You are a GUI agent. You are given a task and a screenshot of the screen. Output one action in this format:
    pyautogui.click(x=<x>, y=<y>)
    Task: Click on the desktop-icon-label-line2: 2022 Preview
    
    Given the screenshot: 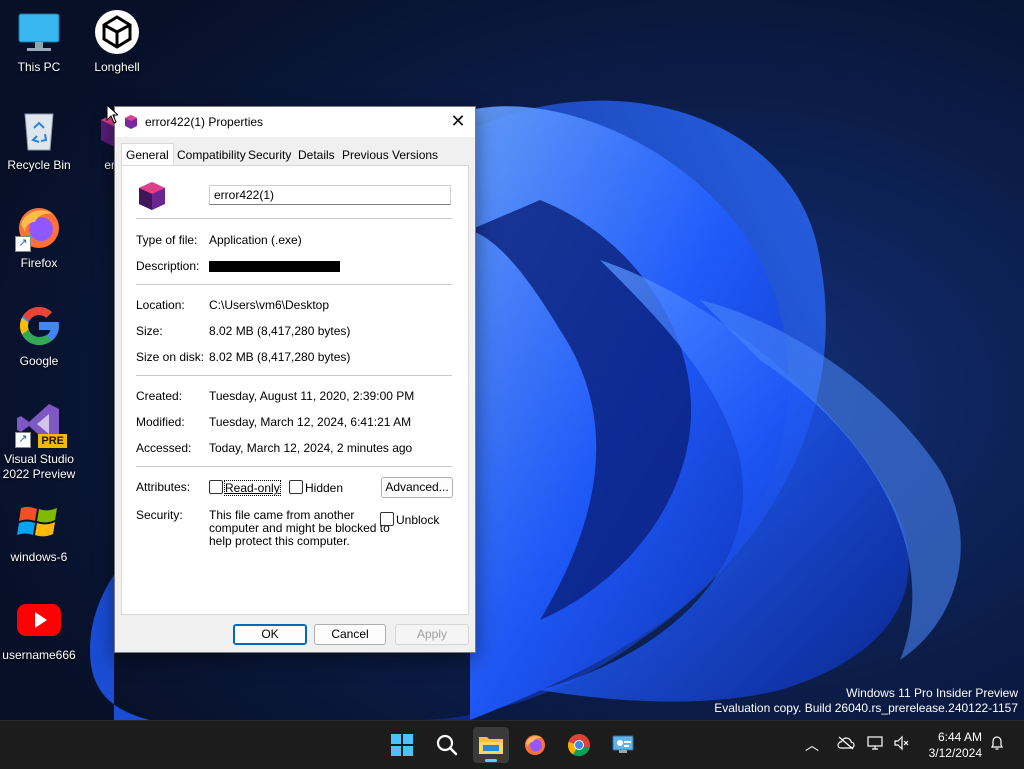 What is the action you would take?
    pyautogui.click(x=39, y=474)
    